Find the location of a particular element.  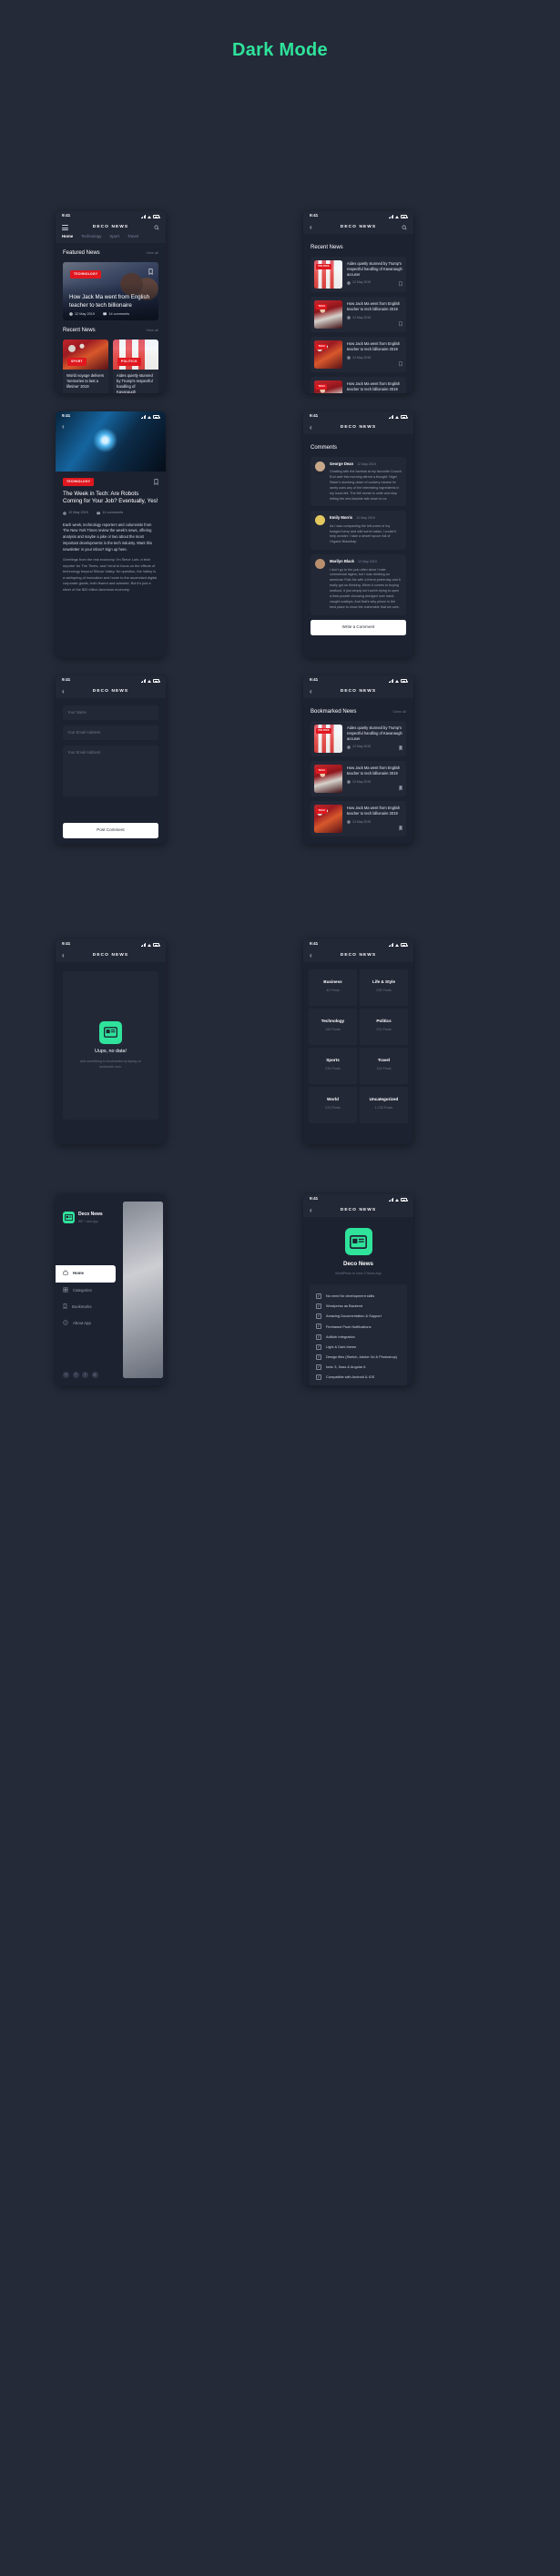

smiley-icon: ☺ is located at coordinates (66, 1375).